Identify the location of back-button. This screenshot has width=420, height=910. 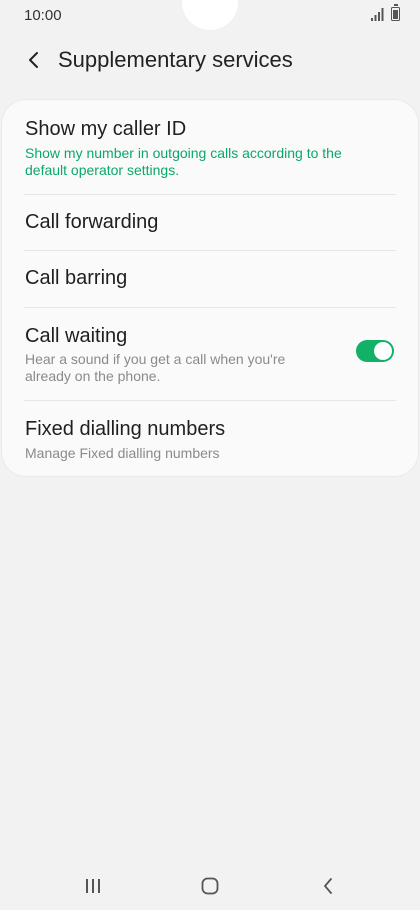
(34, 60).